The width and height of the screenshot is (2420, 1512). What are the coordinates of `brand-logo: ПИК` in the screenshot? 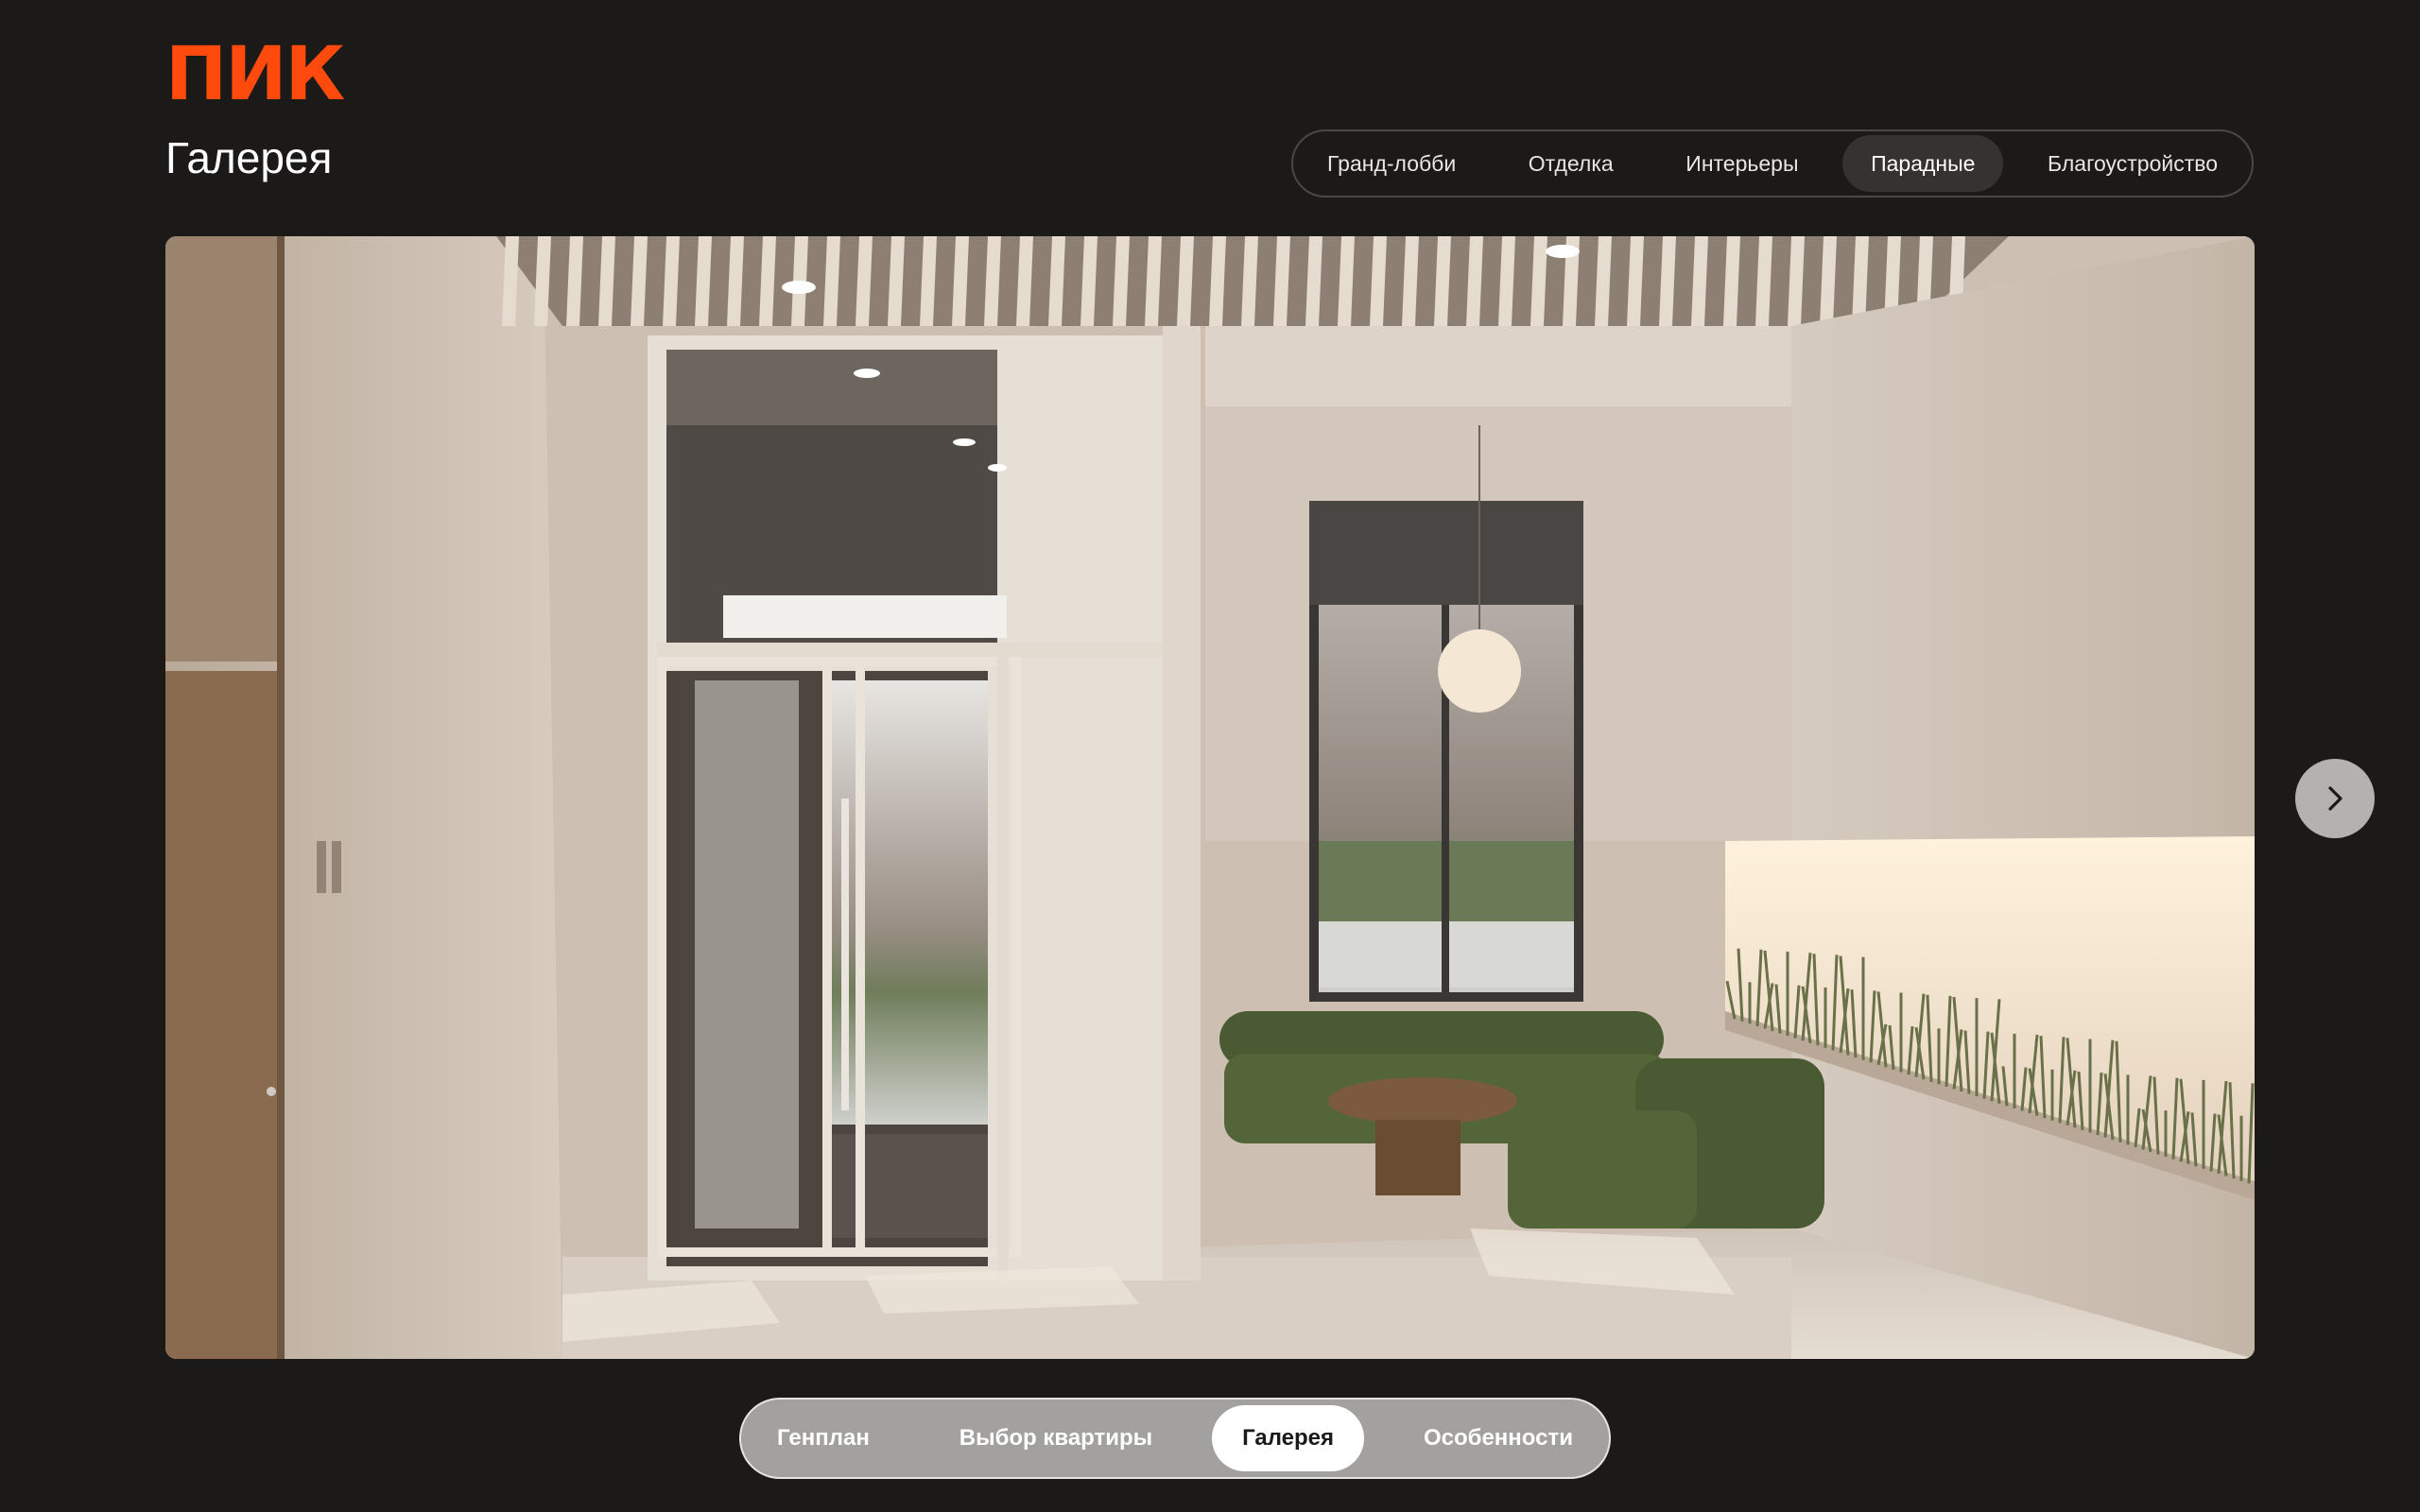 It's located at (255, 75).